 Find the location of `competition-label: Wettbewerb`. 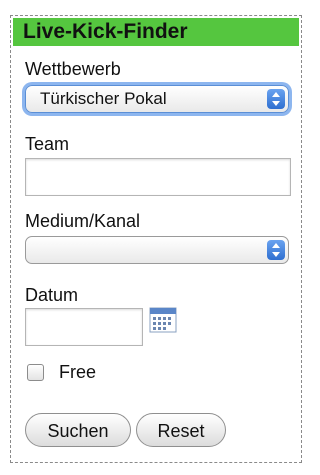

competition-label: Wettbewerb is located at coordinates (73, 69).